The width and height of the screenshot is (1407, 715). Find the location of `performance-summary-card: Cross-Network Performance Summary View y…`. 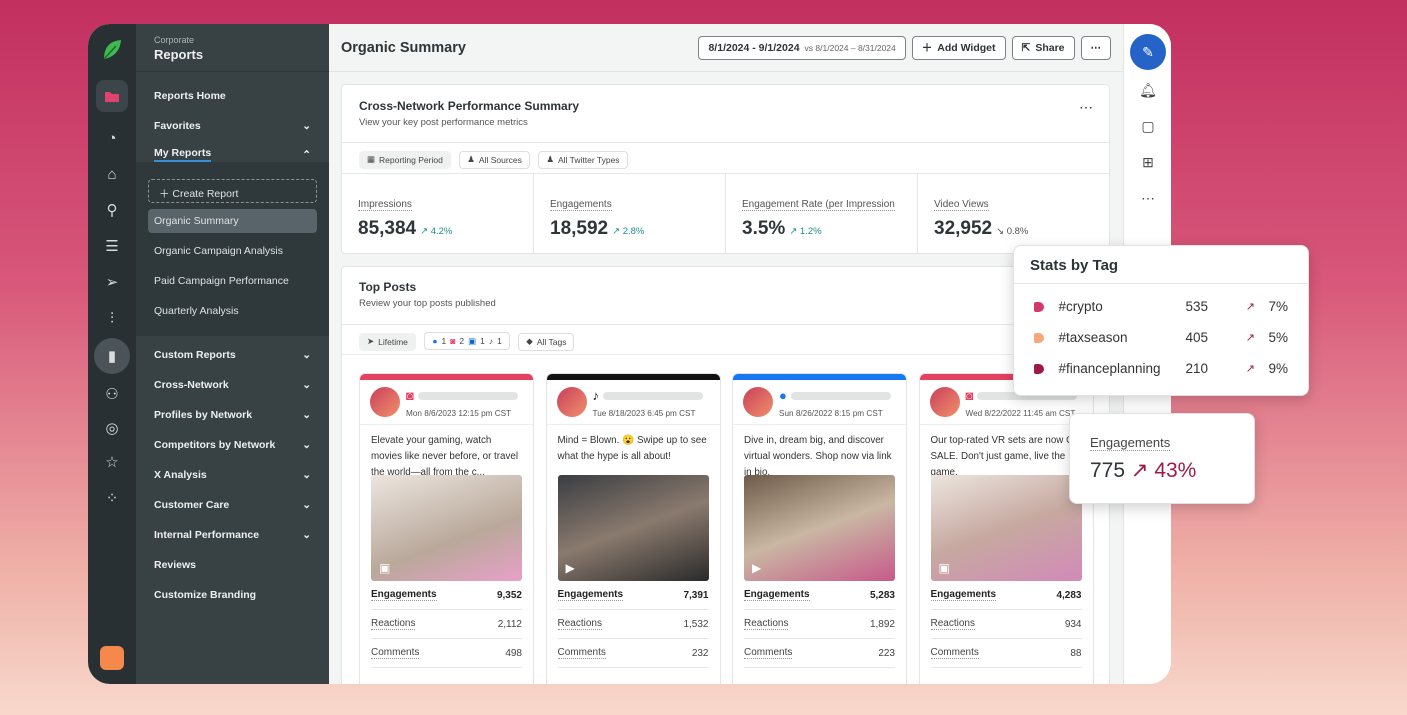

performance-summary-card: Cross-Network Performance Summary View y… is located at coordinates (725, 169).